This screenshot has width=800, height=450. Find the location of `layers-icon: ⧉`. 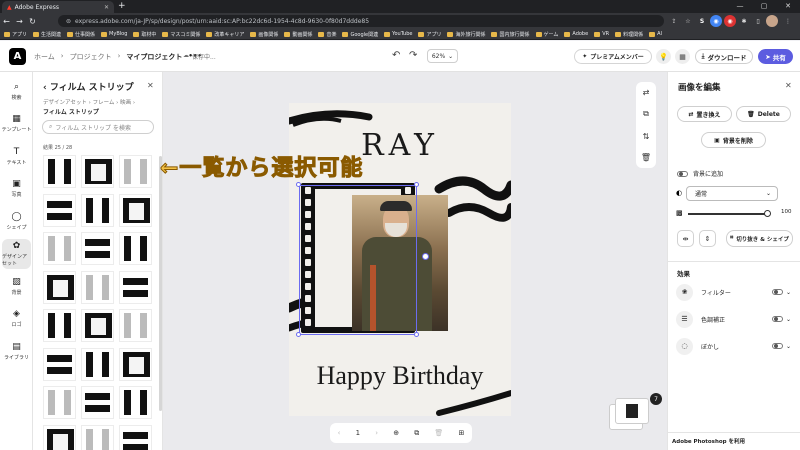

layers-icon: ⧉ is located at coordinates (646, 114).